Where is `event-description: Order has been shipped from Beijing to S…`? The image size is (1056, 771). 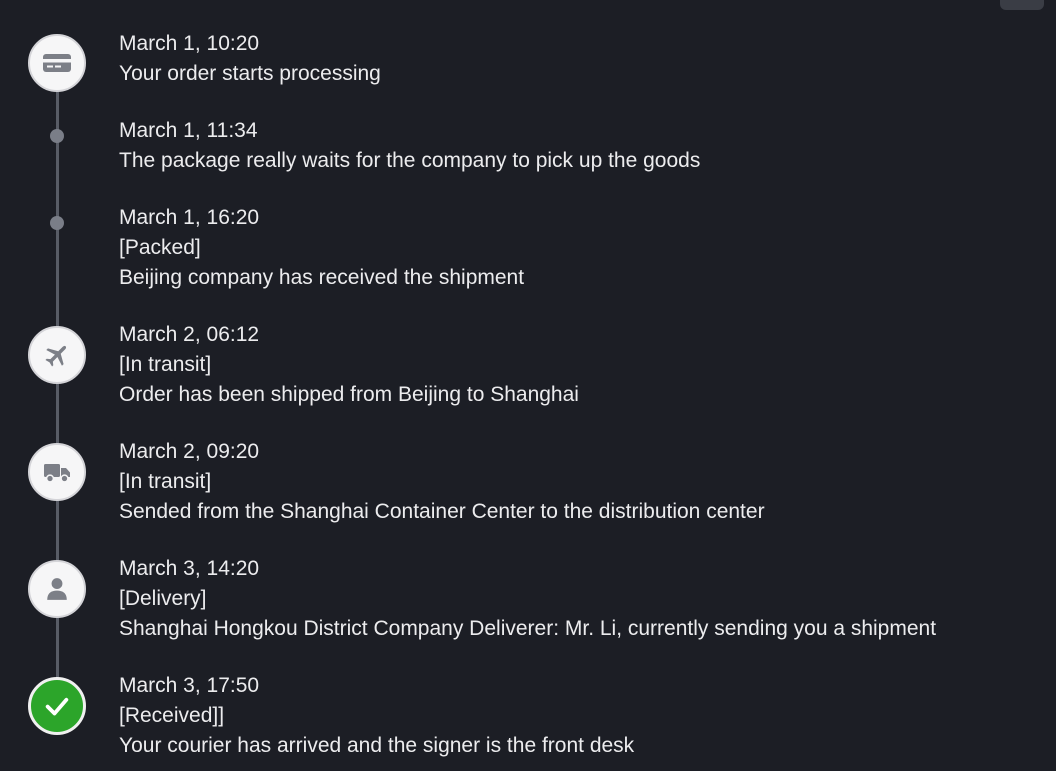 event-description: Order has been shipped from Beijing to S… is located at coordinates (349, 394).